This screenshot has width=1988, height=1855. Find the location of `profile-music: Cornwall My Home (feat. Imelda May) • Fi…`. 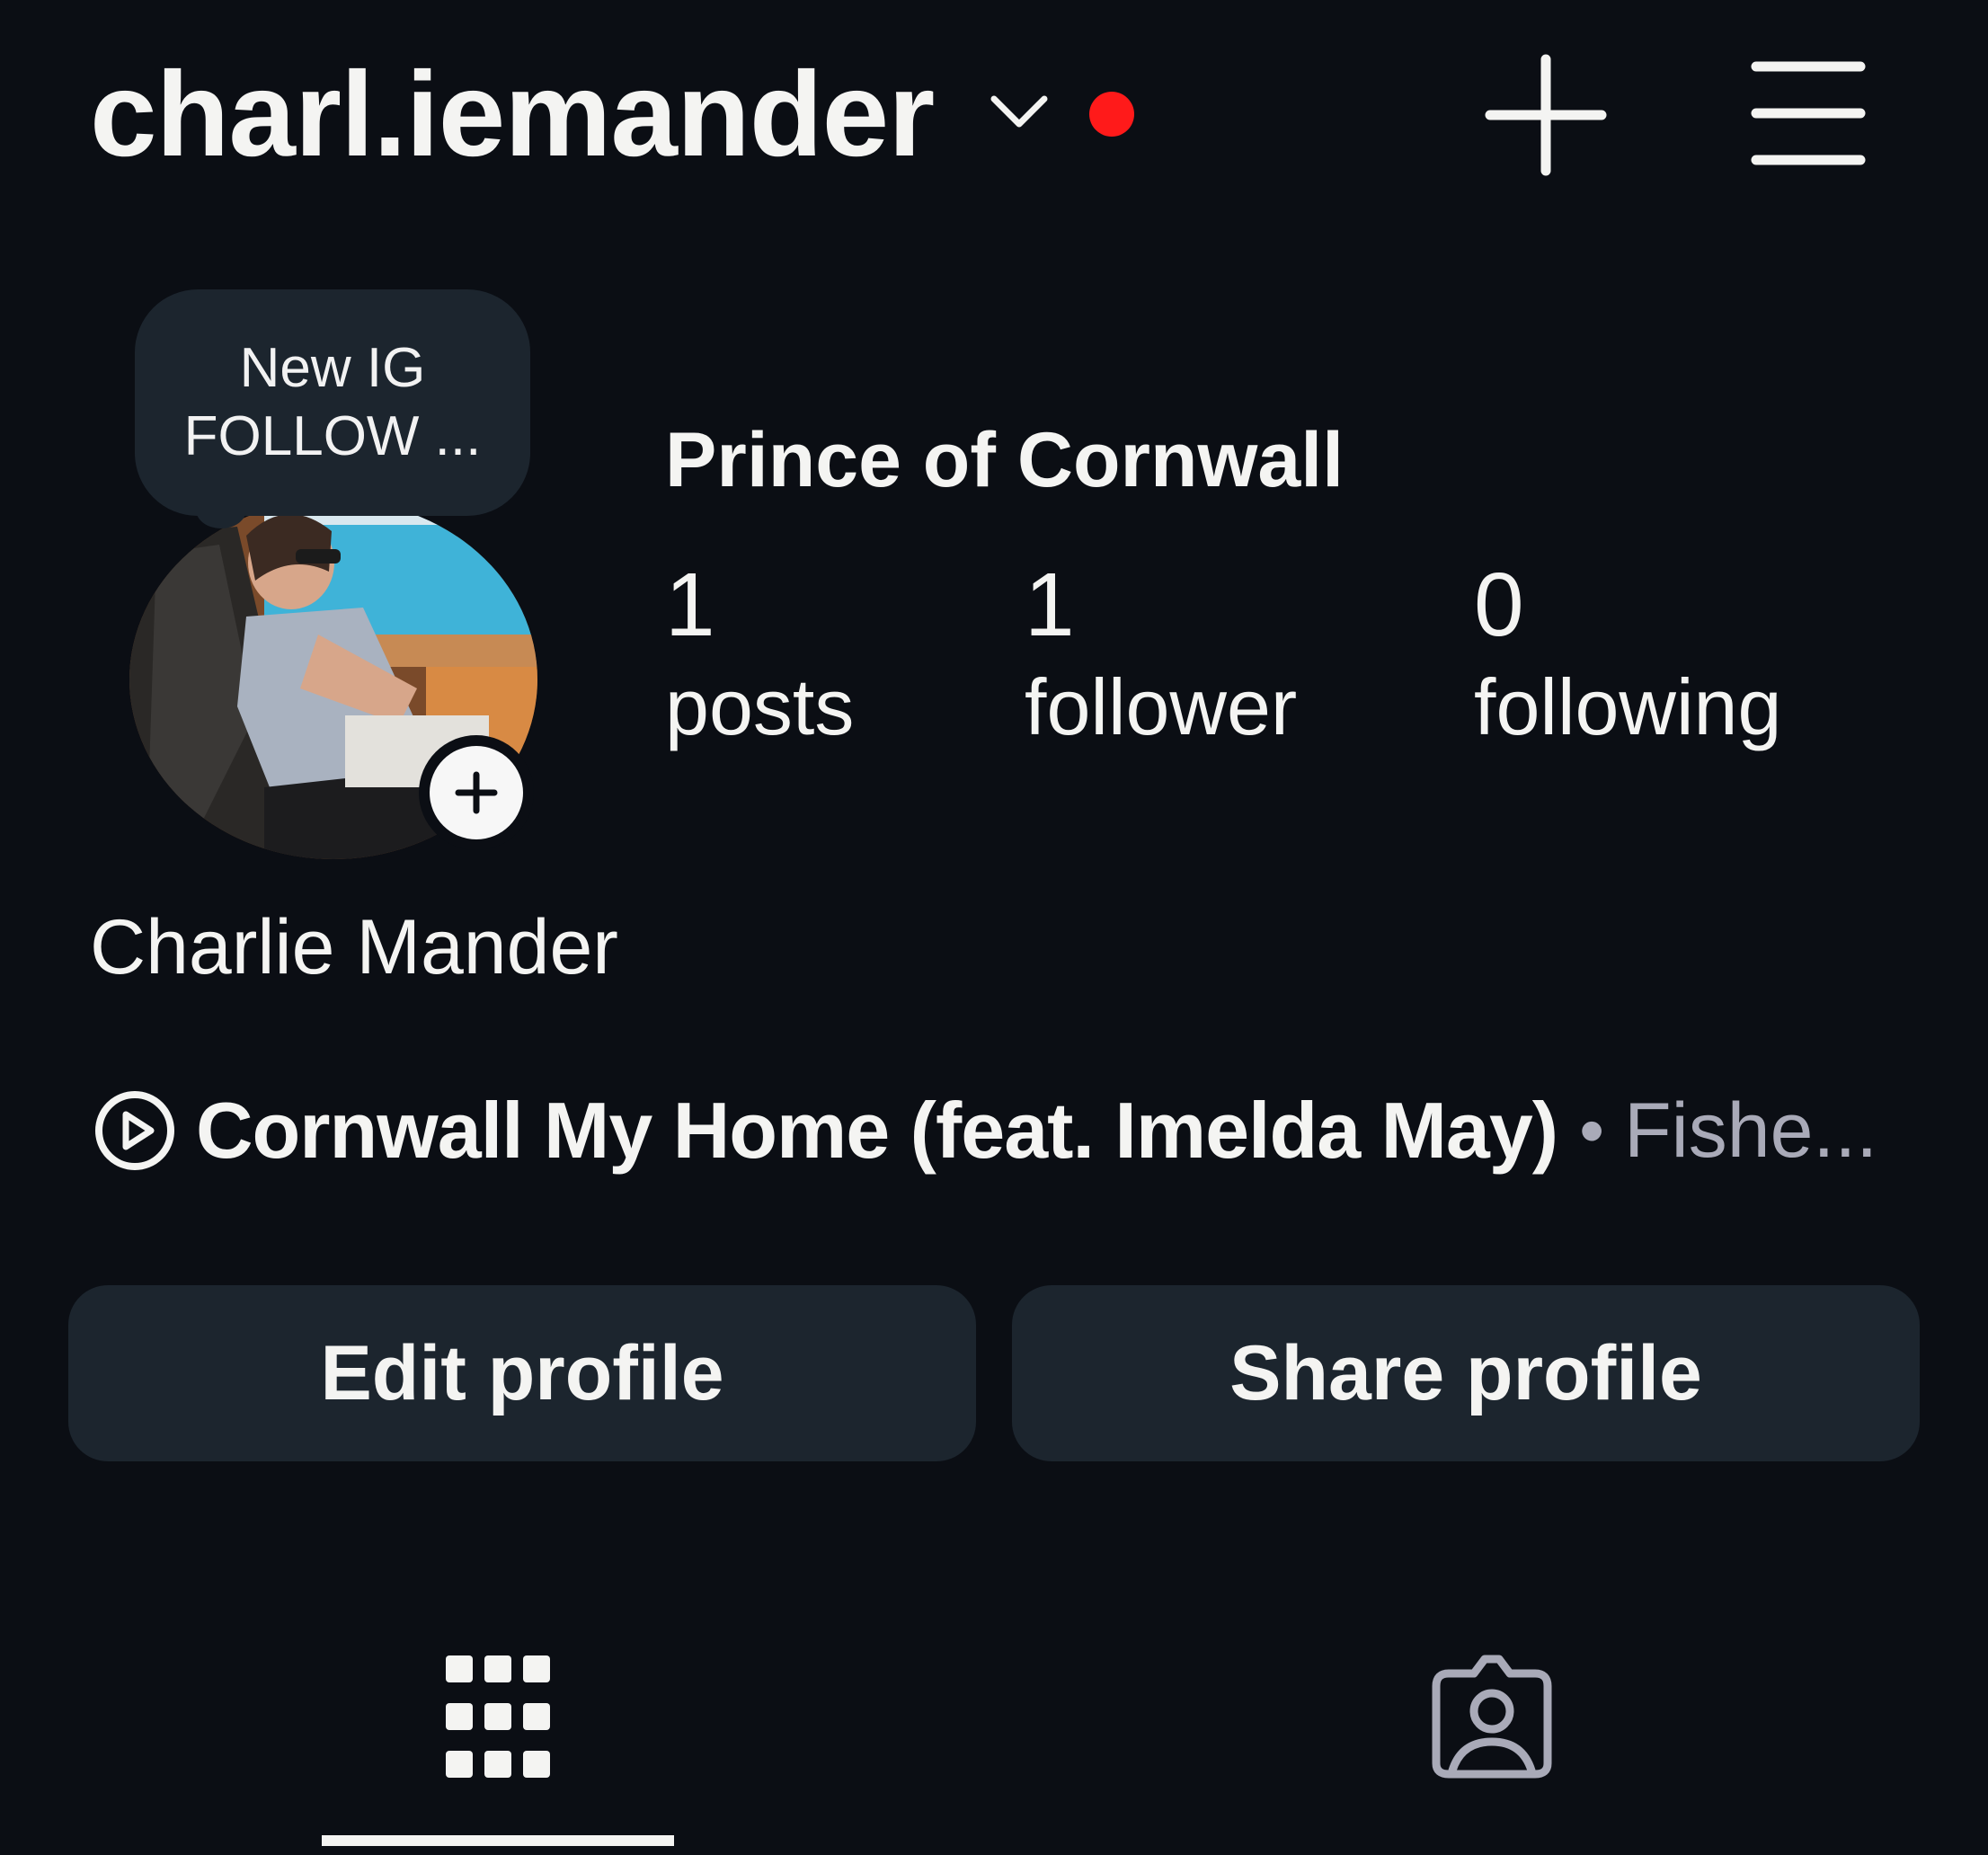

profile-music: Cornwall My Home (feat. Imelda May) • Fi… is located at coordinates (985, 1131).